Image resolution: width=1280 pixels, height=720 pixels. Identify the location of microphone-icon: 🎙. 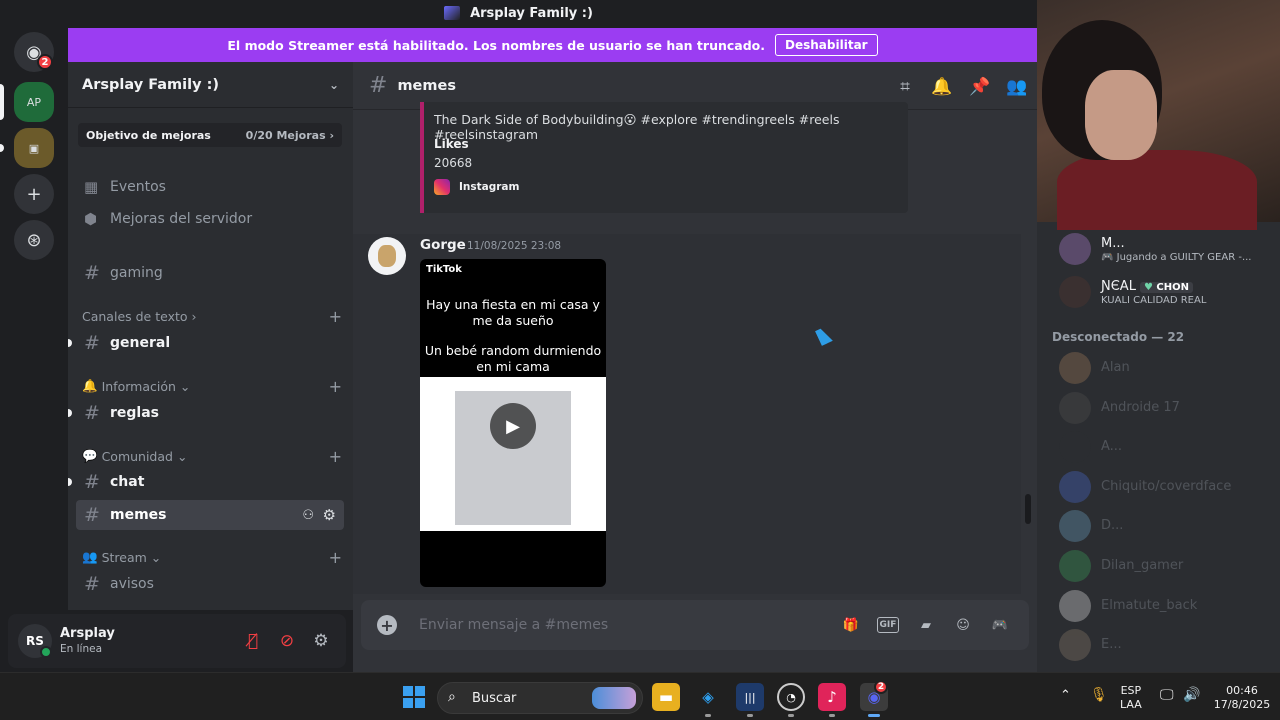
(1099, 695).